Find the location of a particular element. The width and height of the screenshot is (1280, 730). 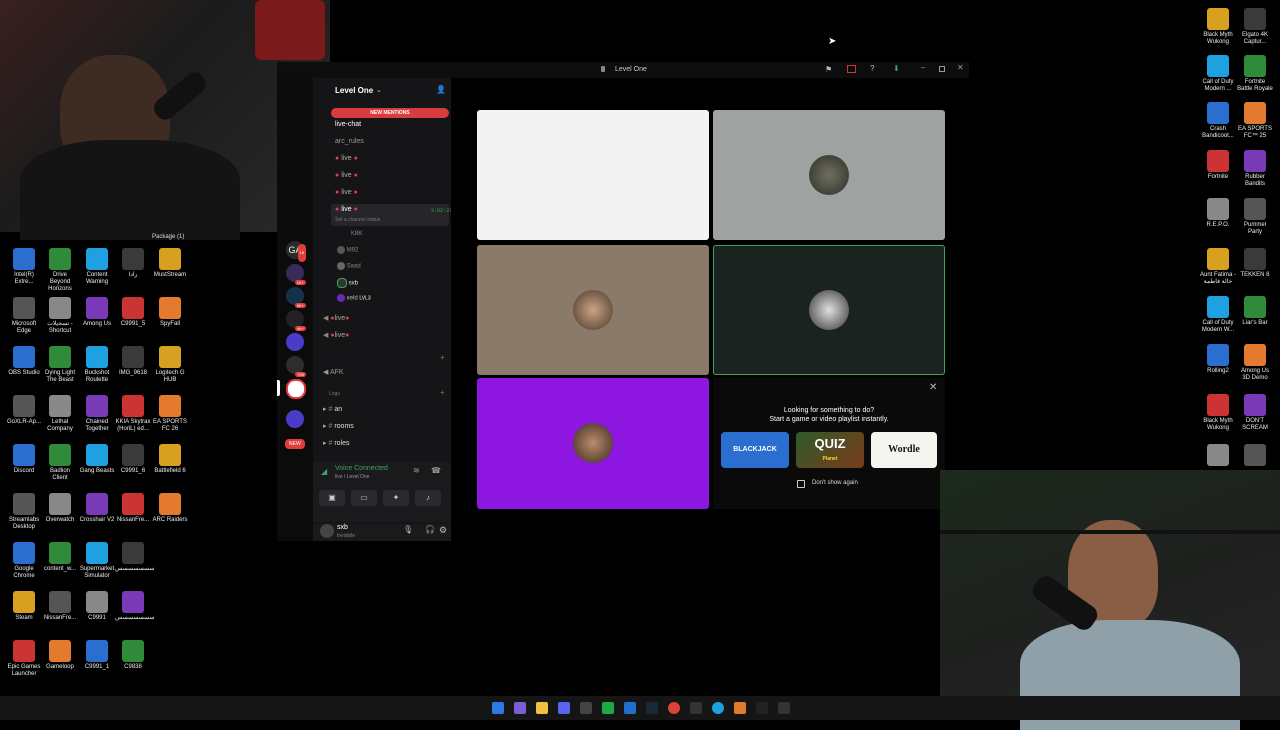

desktop-icon: TEKKEN 8 is located at coordinates (1255, 263).